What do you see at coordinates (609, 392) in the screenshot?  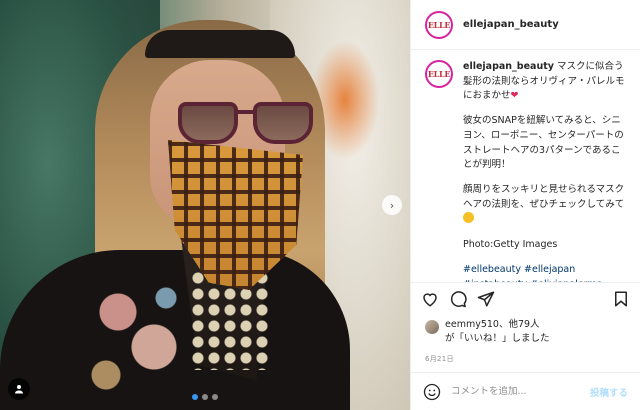 I see `post-comment-button: 投稿する` at bounding box center [609, 392].